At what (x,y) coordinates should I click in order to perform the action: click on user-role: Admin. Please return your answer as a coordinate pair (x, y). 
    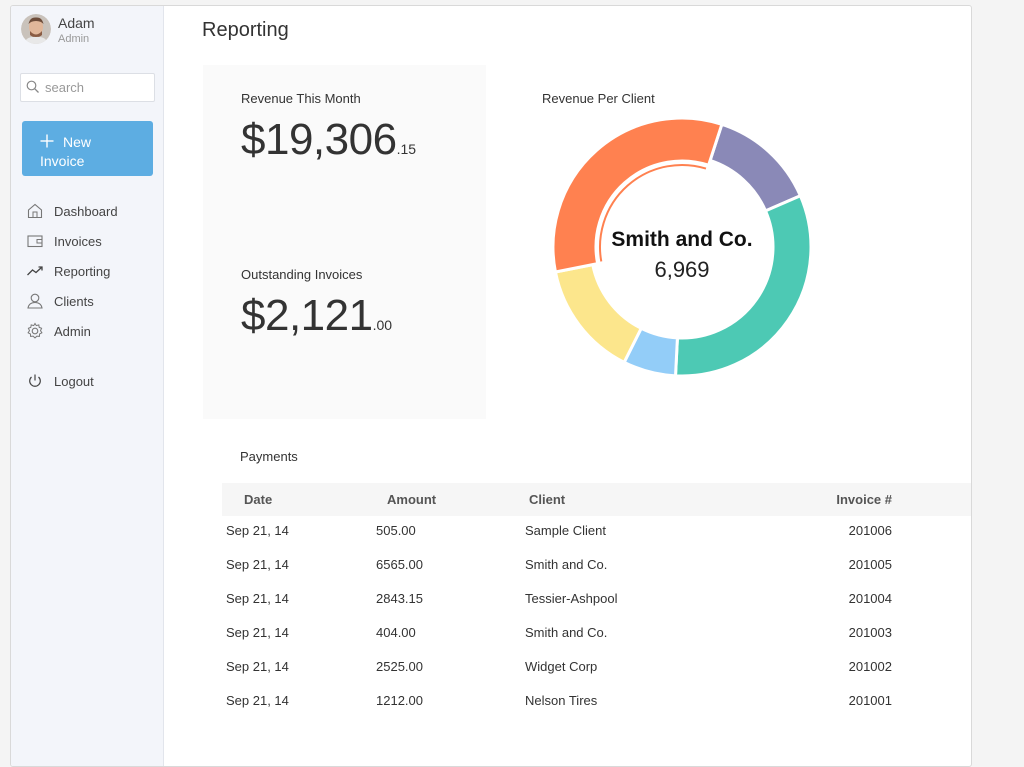
    Looking at the image, I should click on (74, 39).